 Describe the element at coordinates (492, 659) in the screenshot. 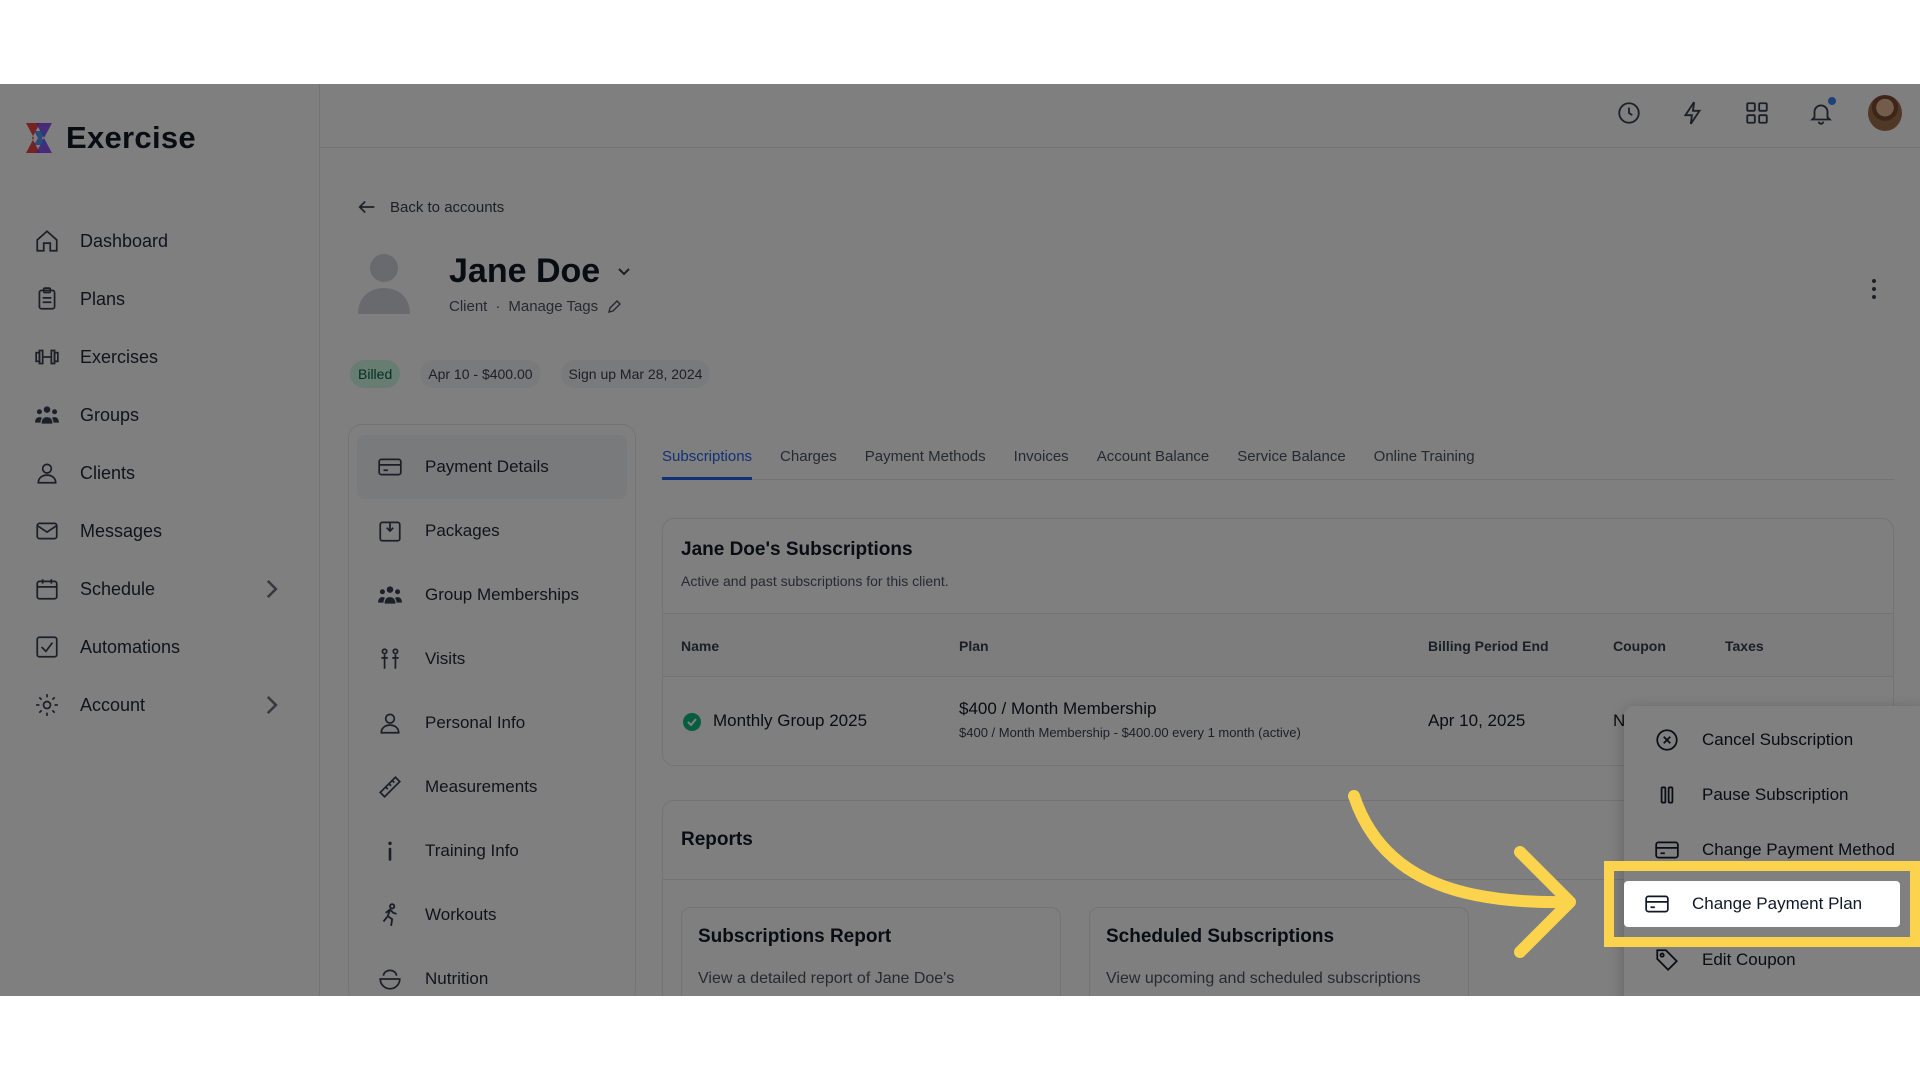

I see `panel-item-visits: Visits` at that location.